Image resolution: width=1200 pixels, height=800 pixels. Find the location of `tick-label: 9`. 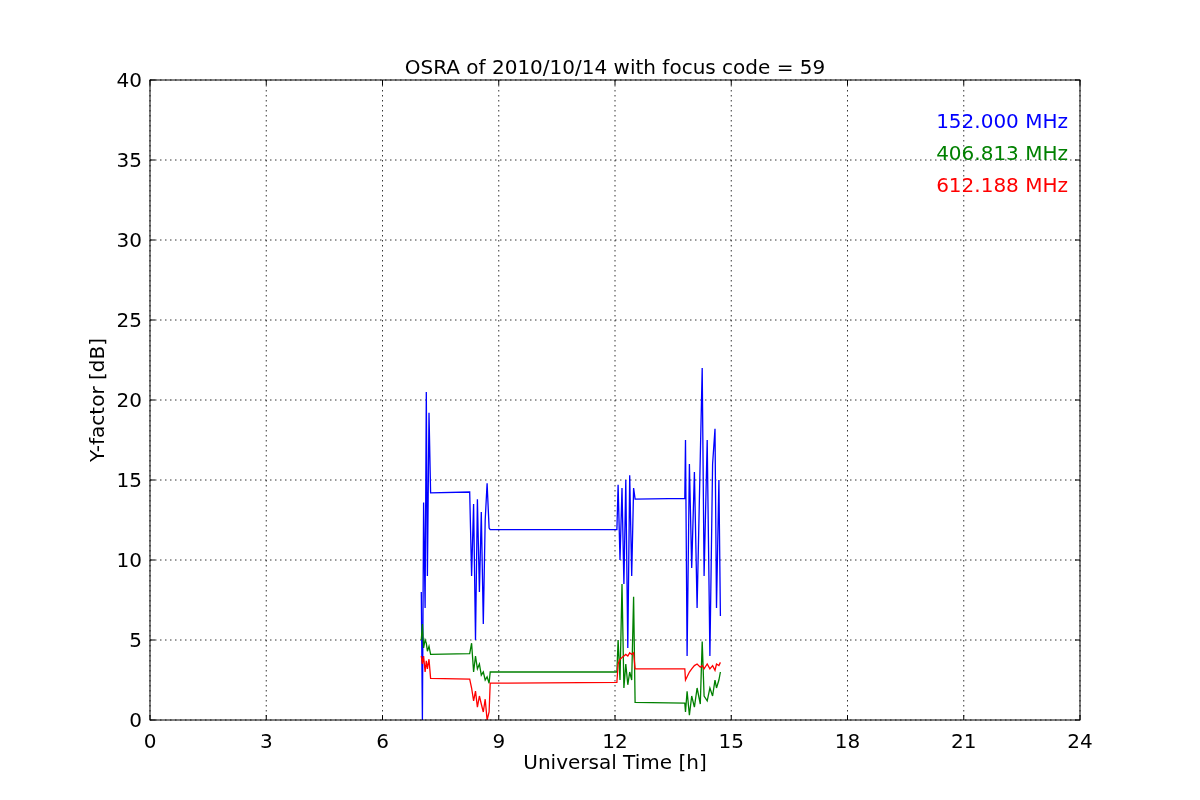

tick-label: 9 is located at coordinates (499, 741).